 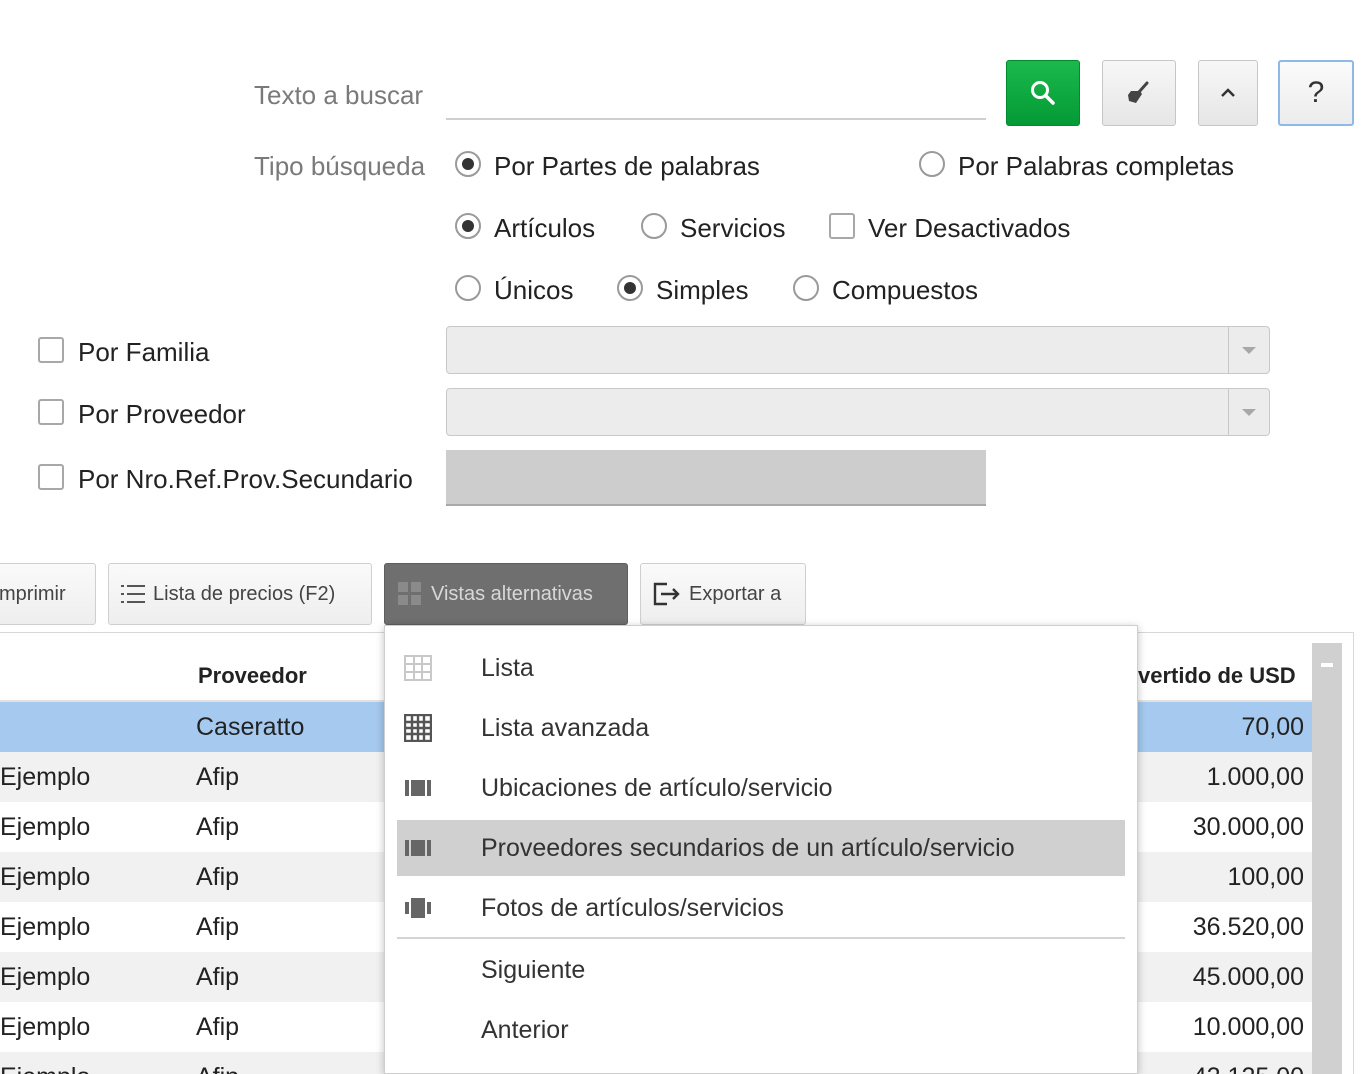 What do you see at coordinates (761, 788) in the screenshot?
I see `menu-item-ubicaciones: Ubicaciones de artículo/servicio` at bounding box center [761, 788].